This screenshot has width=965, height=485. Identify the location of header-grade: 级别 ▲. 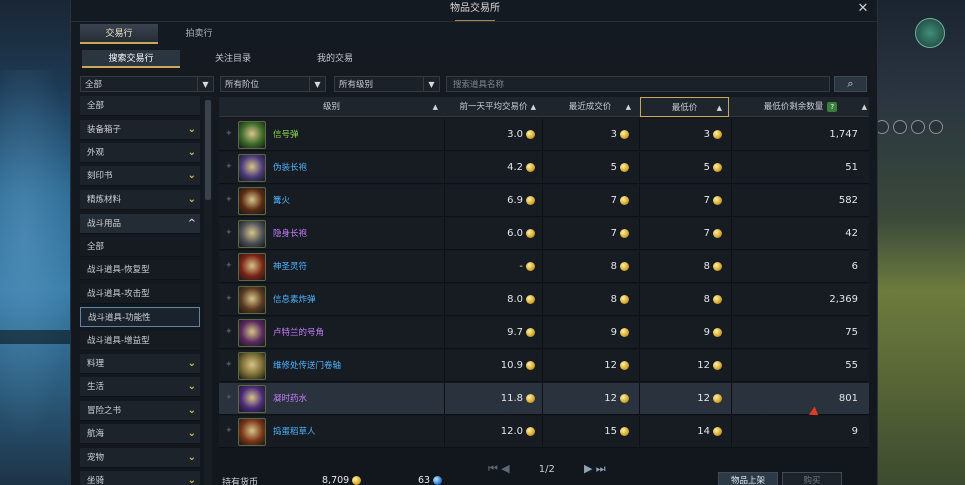
(331, 107).